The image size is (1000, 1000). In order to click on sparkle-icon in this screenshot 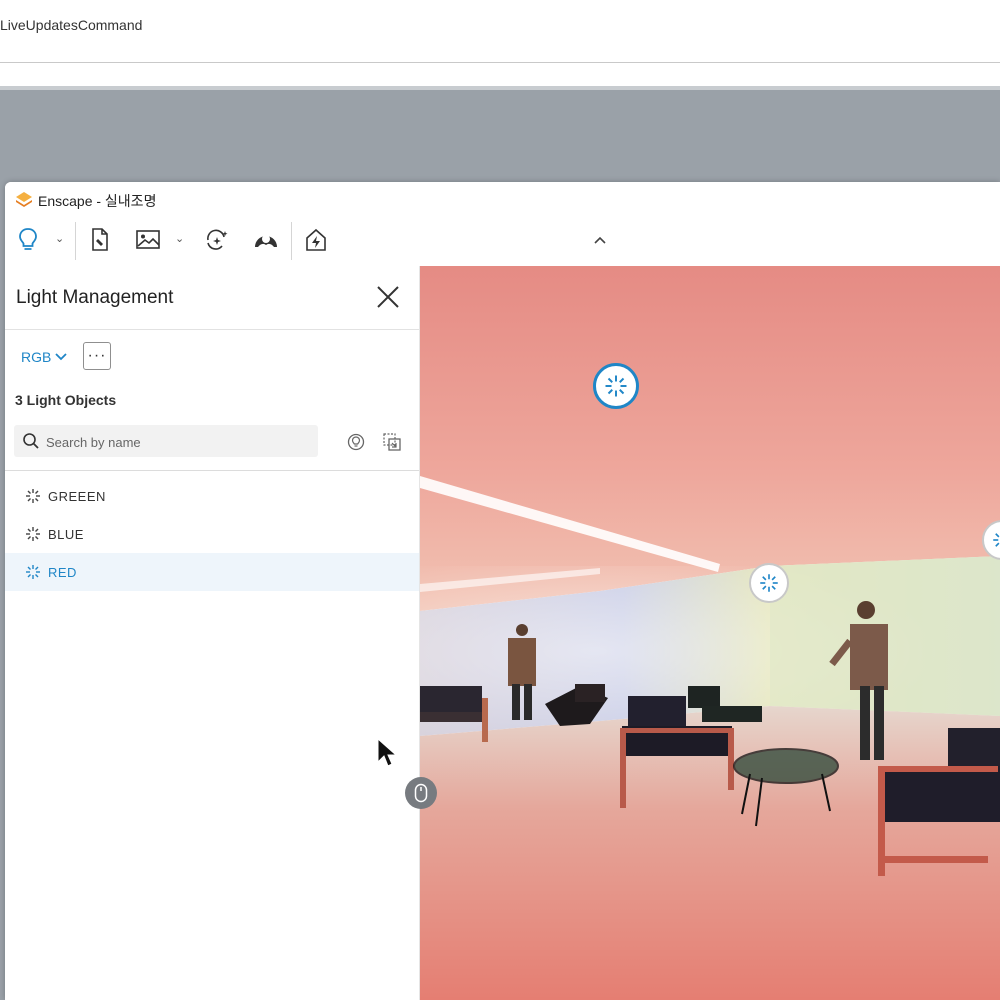, I will do `click(217, 239)`.